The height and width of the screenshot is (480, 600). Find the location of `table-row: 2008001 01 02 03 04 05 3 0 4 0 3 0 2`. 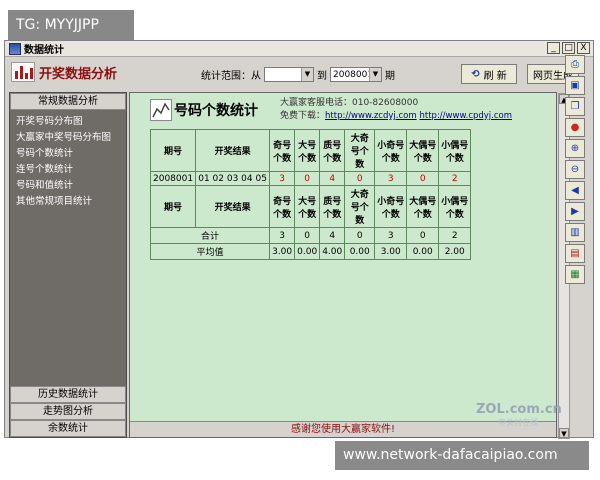

table-row: 2008001 01 02 03 04 05 3 0 4 0 3 0 2 is located at coordinates (310, 178).